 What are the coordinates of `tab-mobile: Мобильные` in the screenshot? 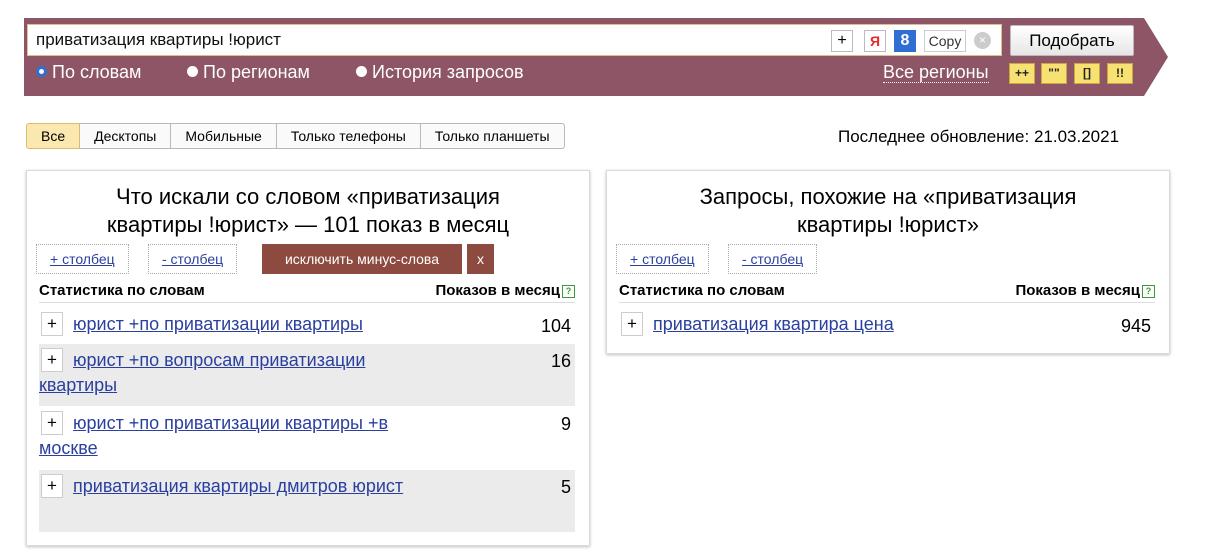 It's located at (224, 136).